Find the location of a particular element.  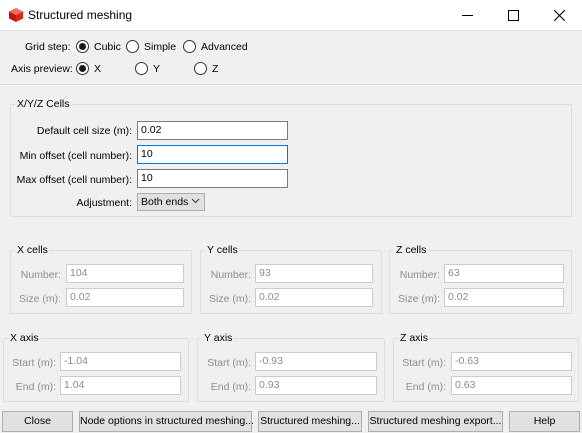

axis-preview-z-label: Z is located at coordinates (215, 69).